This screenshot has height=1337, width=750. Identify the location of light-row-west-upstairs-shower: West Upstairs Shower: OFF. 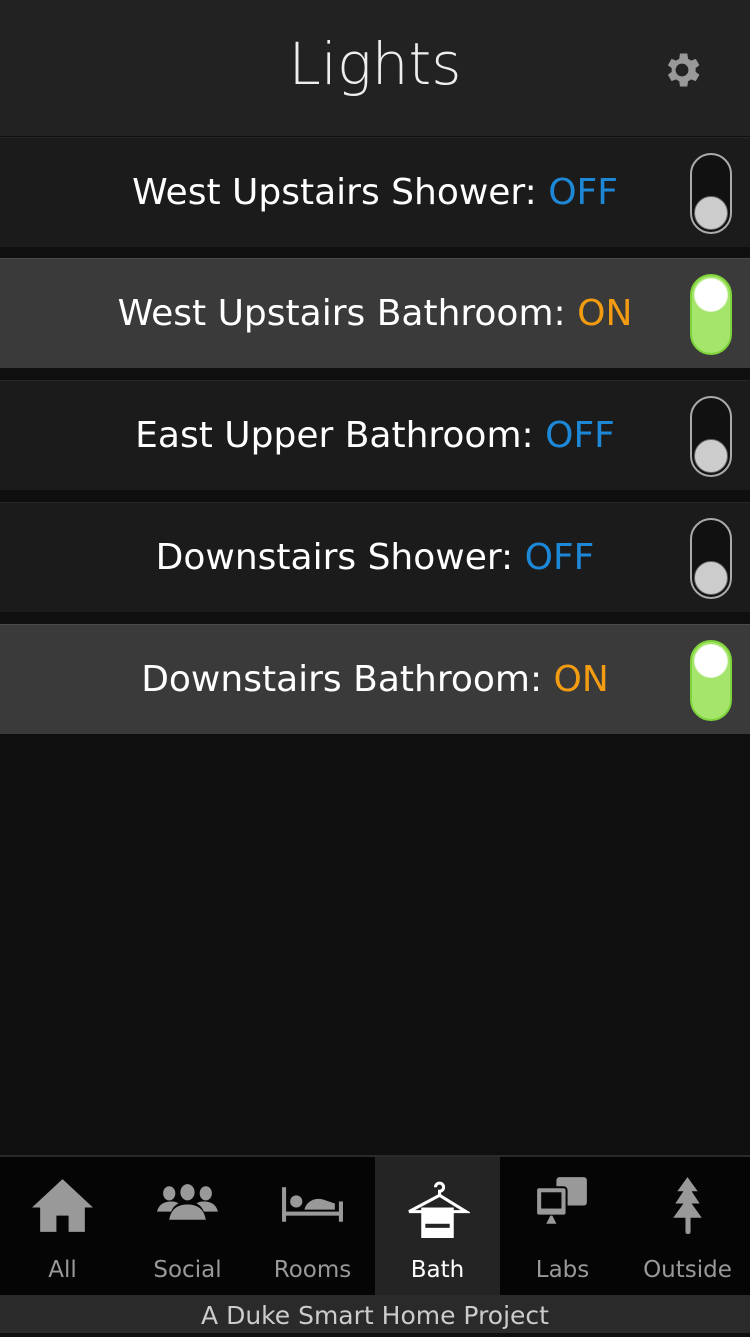
(375, 192).